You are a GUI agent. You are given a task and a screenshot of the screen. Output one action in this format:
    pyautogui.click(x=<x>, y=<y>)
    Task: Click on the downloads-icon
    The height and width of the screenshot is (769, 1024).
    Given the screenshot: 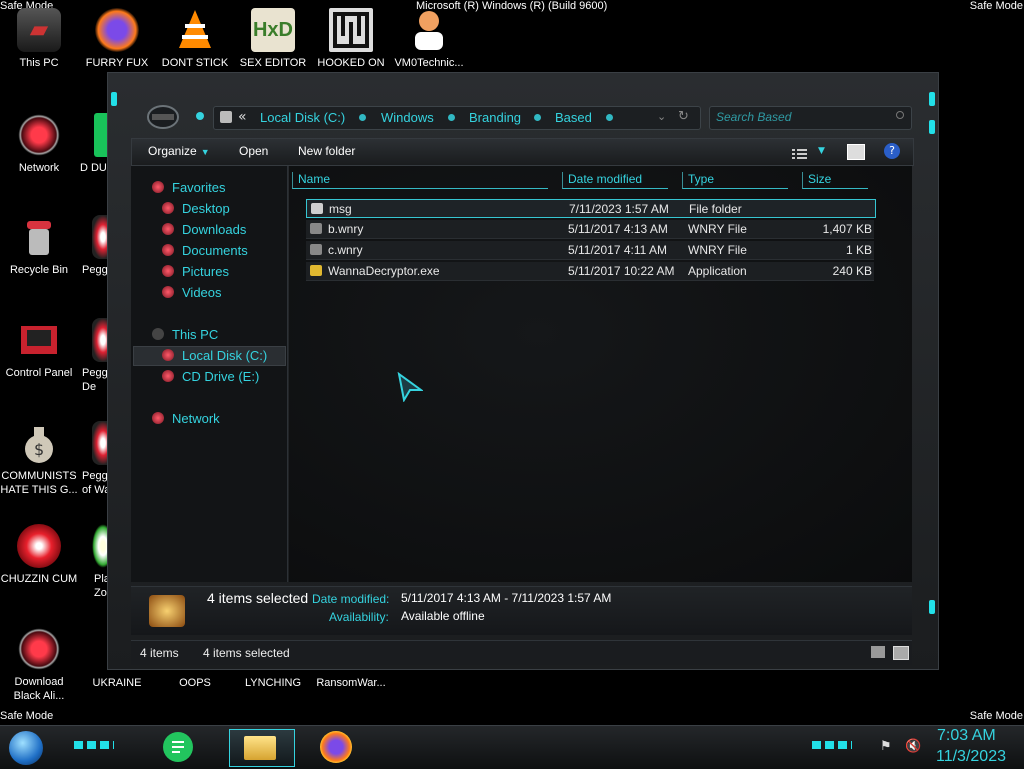 What is the action you would take?
    pyautogui.click(x=168, y=229)
    